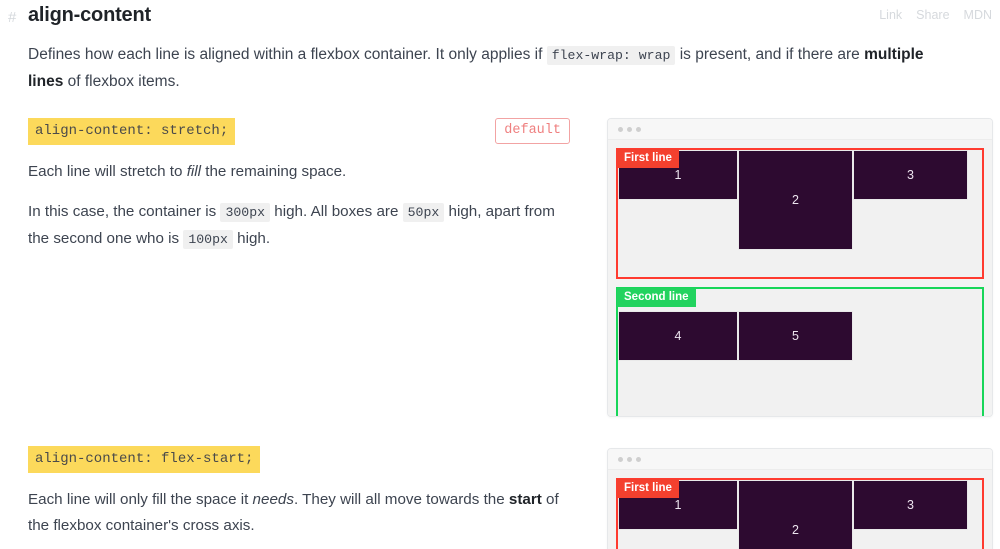 The width and height of the screenshot is (1000, 549). I want to click on s1-d1-t2: the remaining space., so click(274, 171).